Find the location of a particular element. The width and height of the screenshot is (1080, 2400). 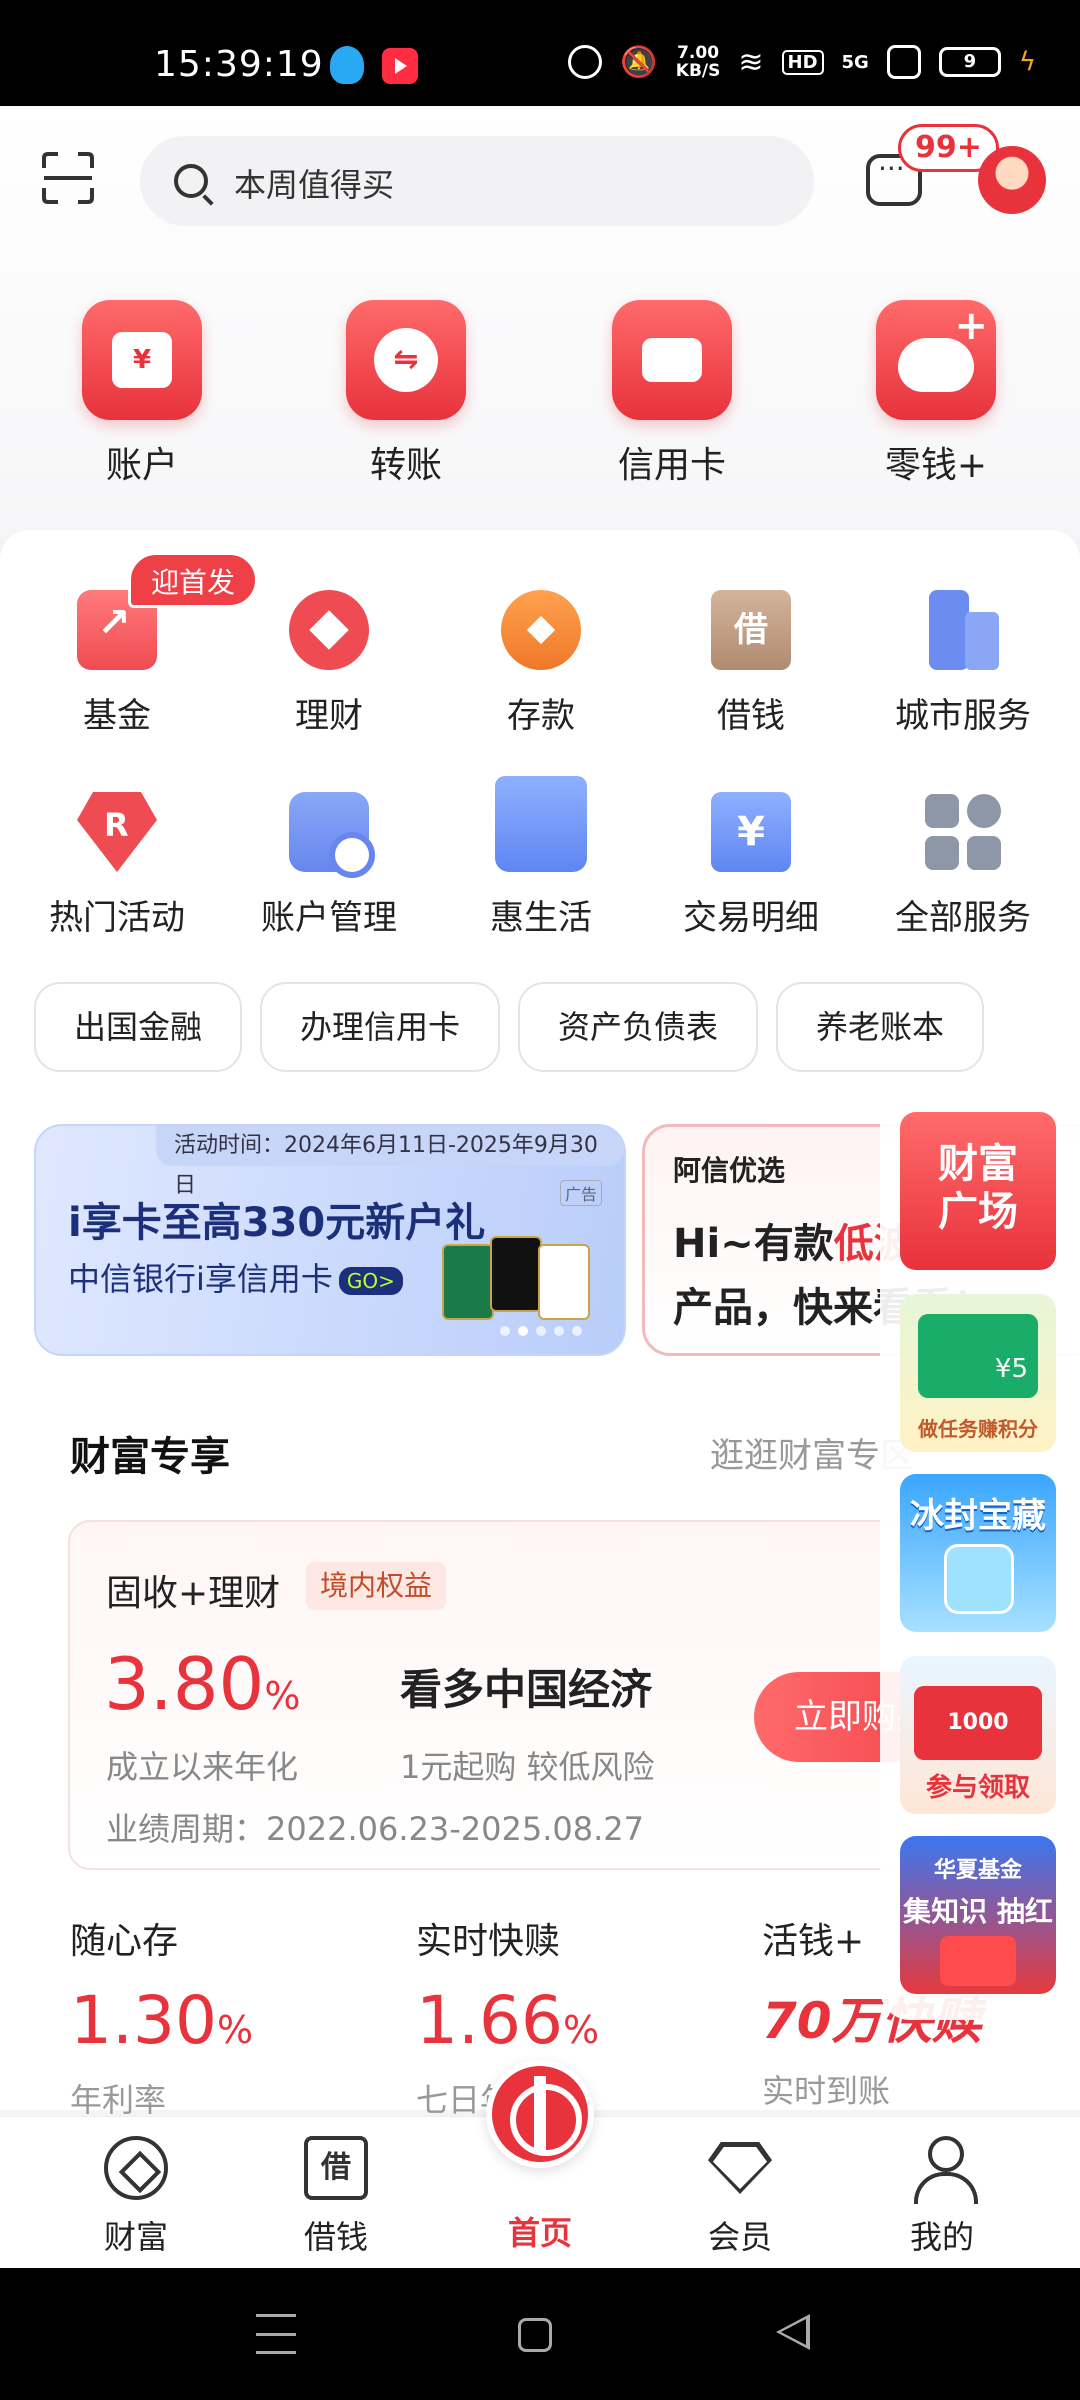

hot-activity-icon is located at coordinates (117, 832).